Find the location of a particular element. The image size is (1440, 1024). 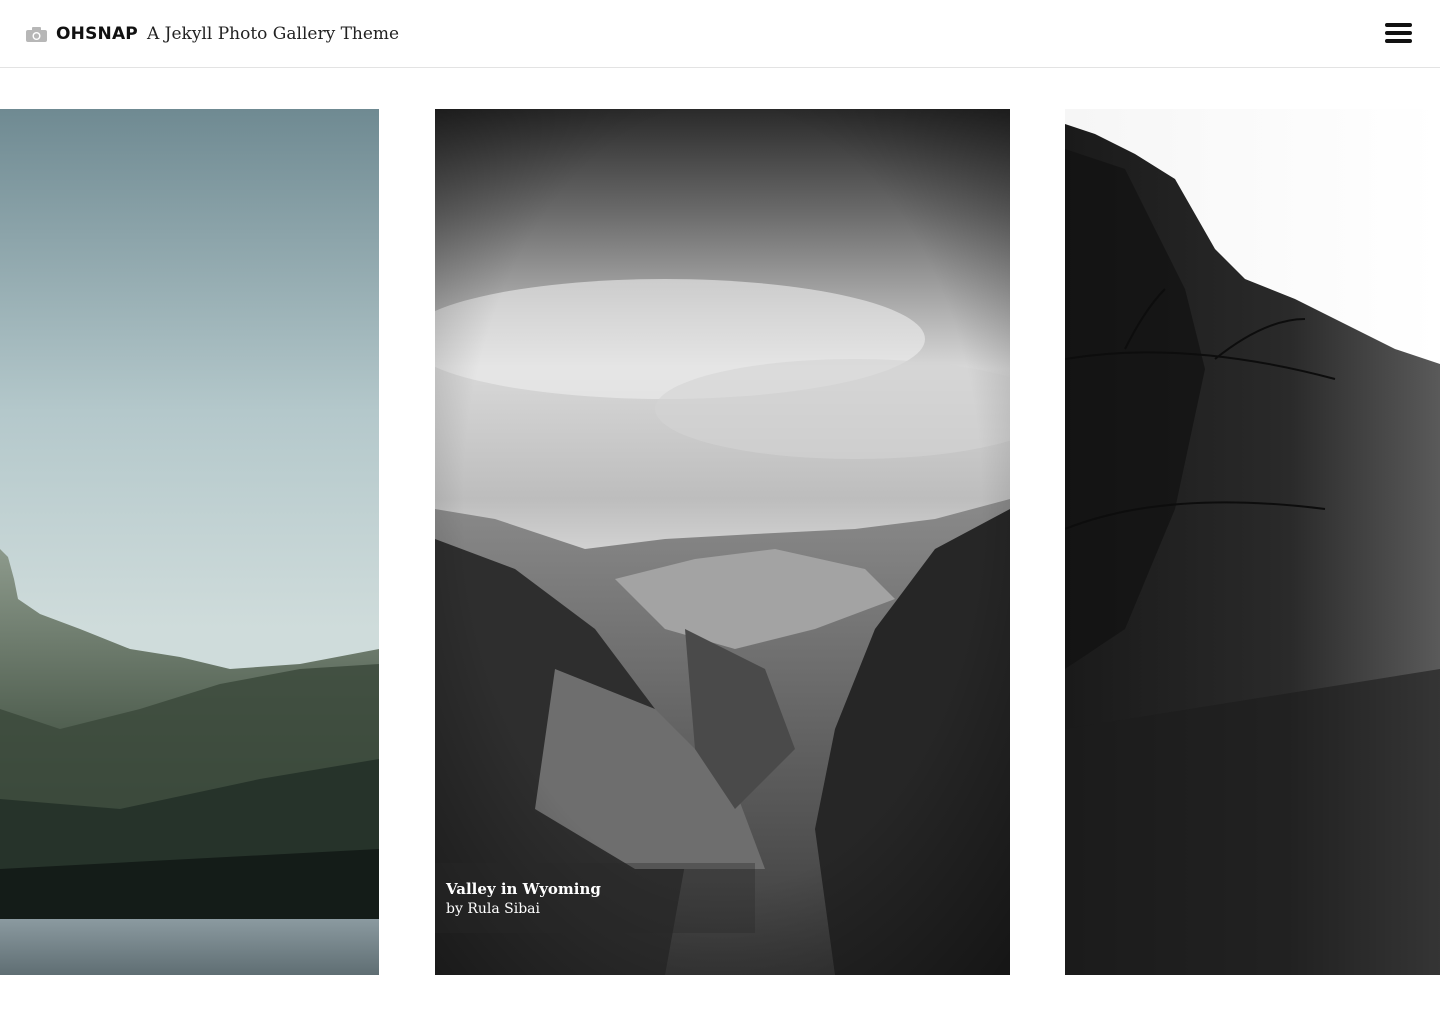

site-header: OHSNAP A Jekyll Photo Gallery Theme is located at coordinates (720, 34).